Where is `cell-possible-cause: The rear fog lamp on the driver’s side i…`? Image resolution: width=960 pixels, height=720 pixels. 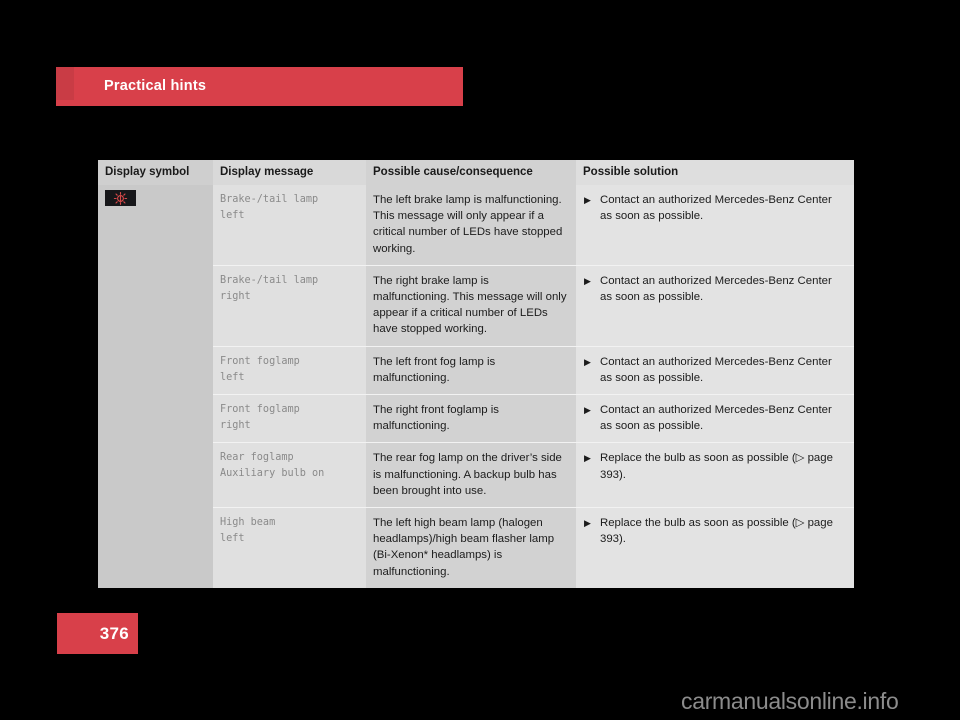
cell-possible-cause: The rear fog lamp on the driver’s side i… is located at coordinates (471, 475).